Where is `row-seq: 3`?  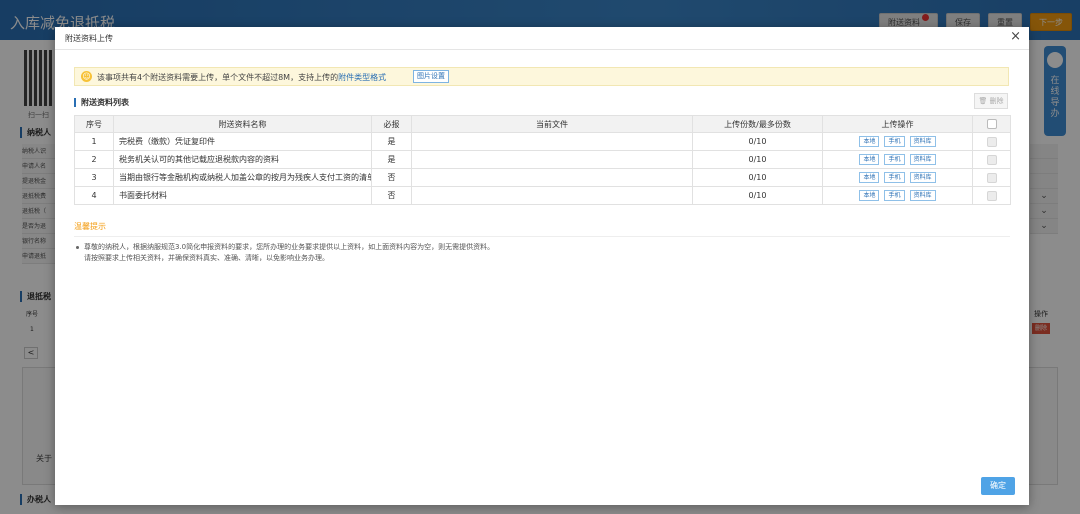 row-seq: 3 is located at coordinates (94, 177).